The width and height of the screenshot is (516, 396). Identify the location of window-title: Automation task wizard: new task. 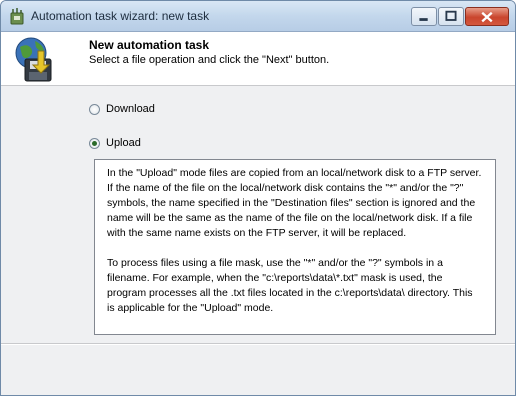
(120, 16).